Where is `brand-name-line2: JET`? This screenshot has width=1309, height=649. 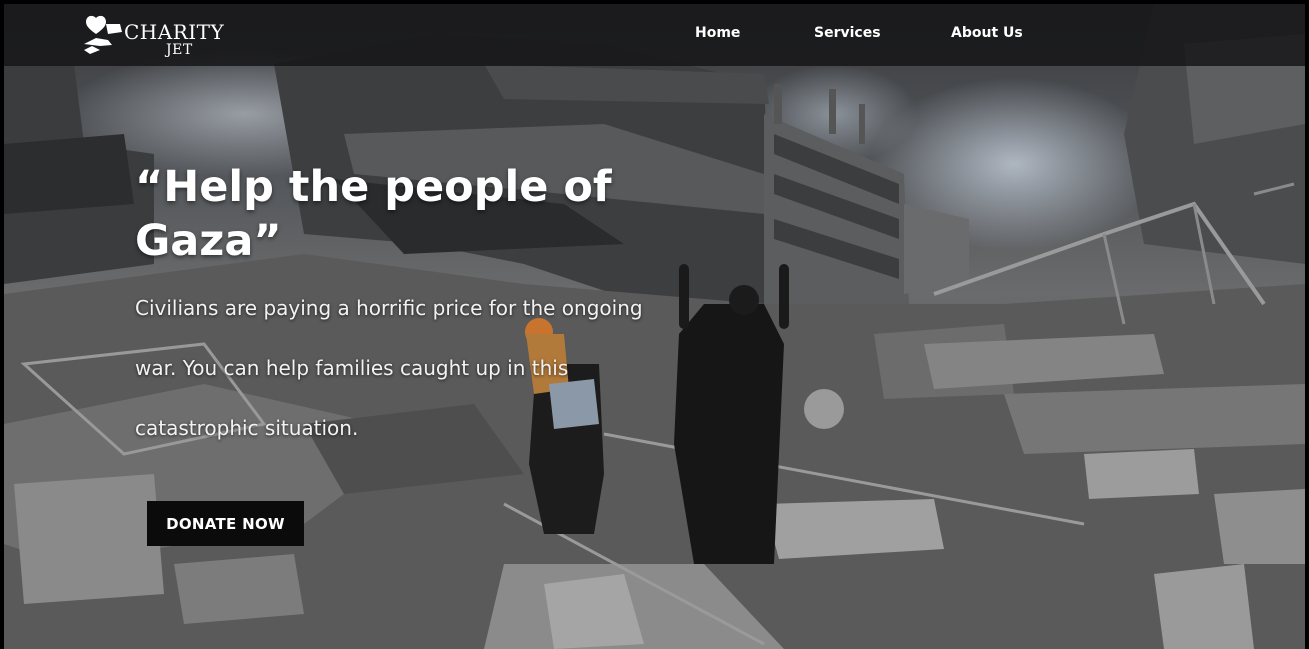 brand-name-line2: JET is located at coordinates (179, 50).